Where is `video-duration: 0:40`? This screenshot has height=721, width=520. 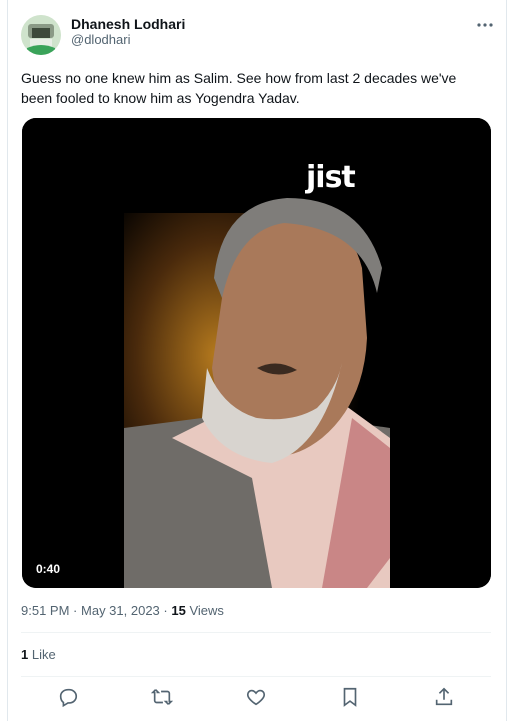
video-duration: 0:40 is located at coordinates (48, 569).